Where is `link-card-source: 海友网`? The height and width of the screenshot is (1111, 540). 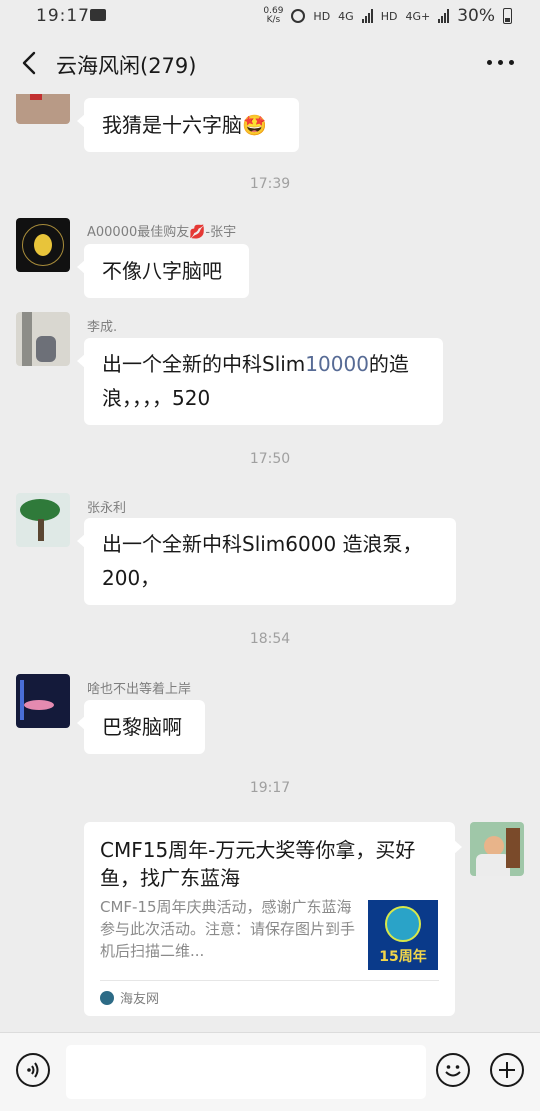
link-card-source: 海友网 is located at coordinates (129, 997).